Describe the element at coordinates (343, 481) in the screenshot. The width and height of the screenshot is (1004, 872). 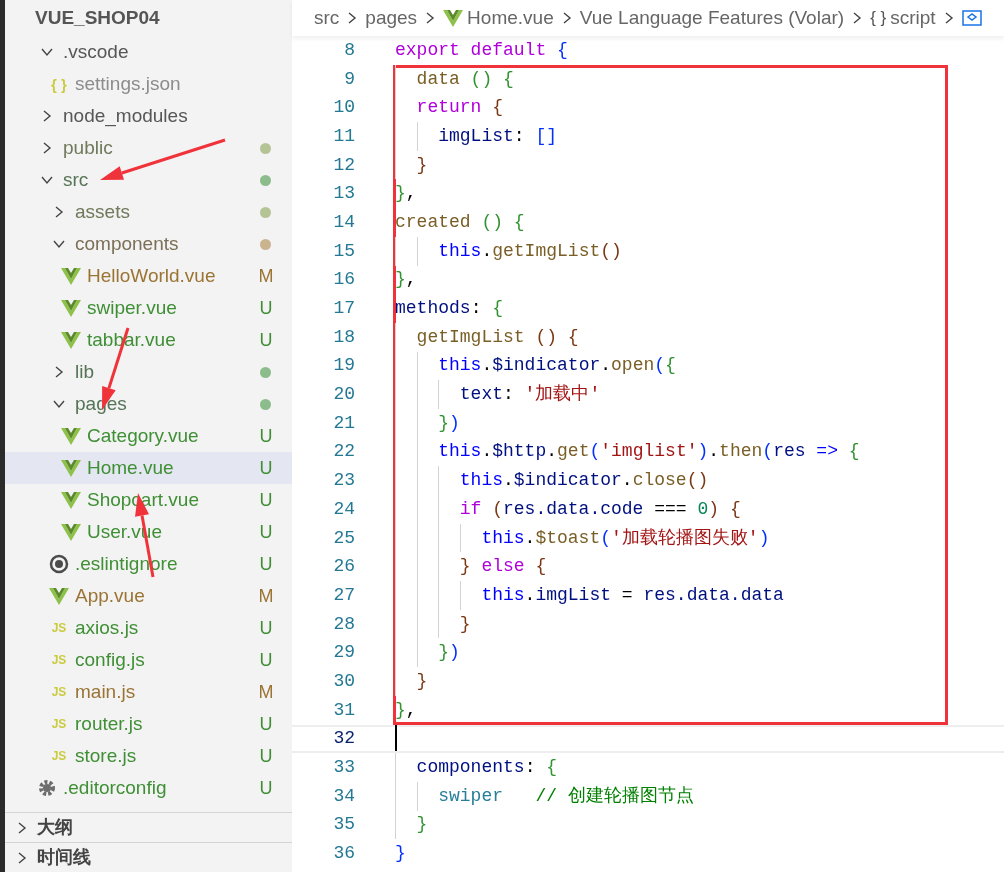
I see `line-number: 23` at that location.